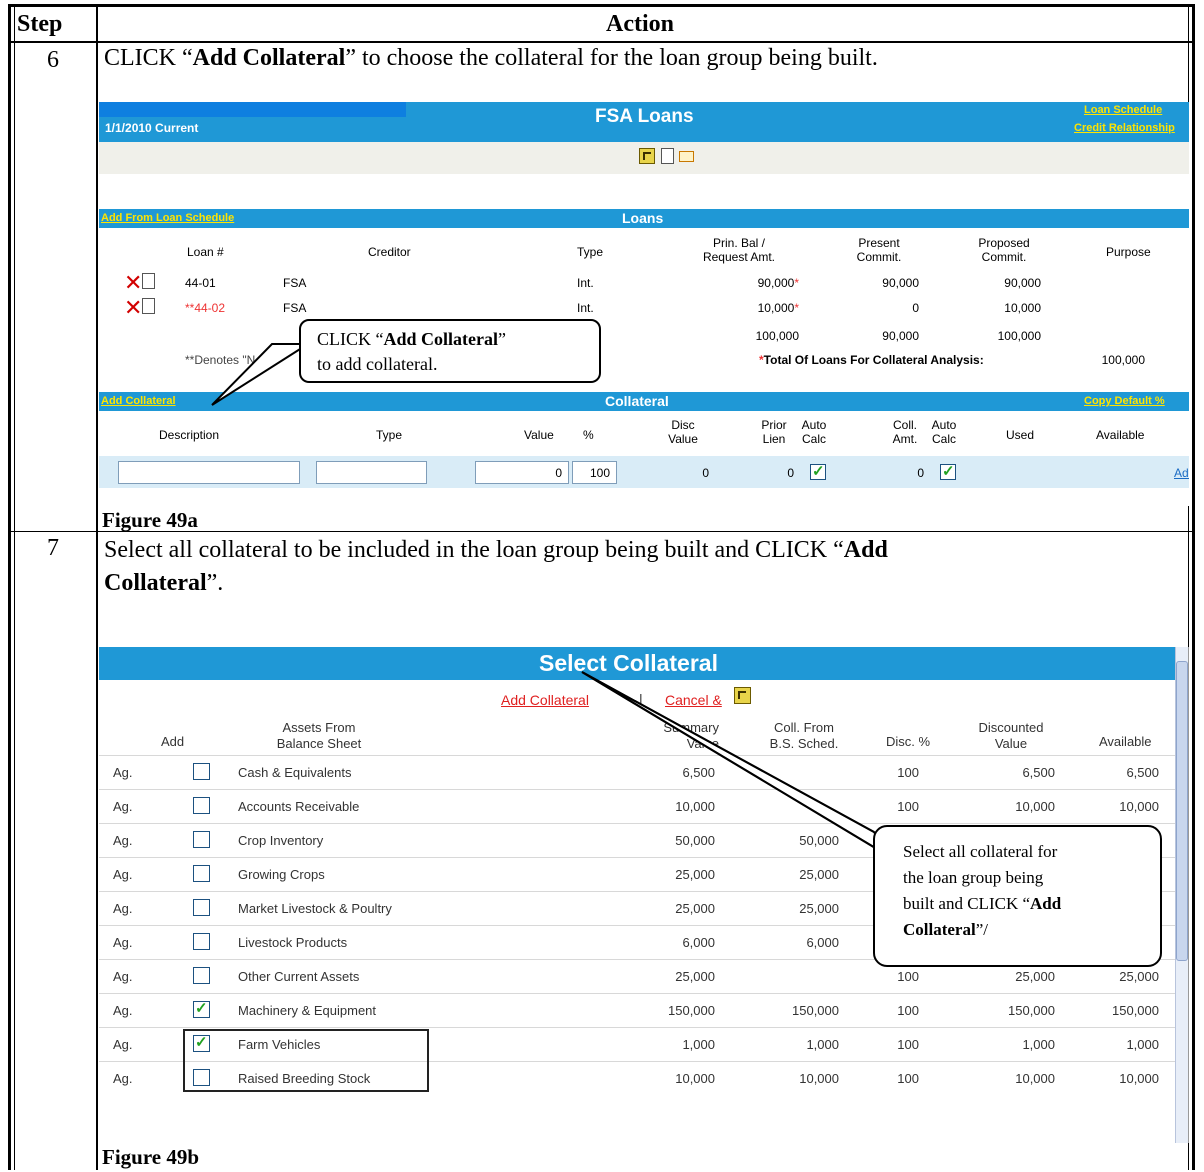 This screenshot has height=1172, width=1204. Describe the element at coordinates (14, 587) in the screenshot. I see `table-border-left-inner` at that location.